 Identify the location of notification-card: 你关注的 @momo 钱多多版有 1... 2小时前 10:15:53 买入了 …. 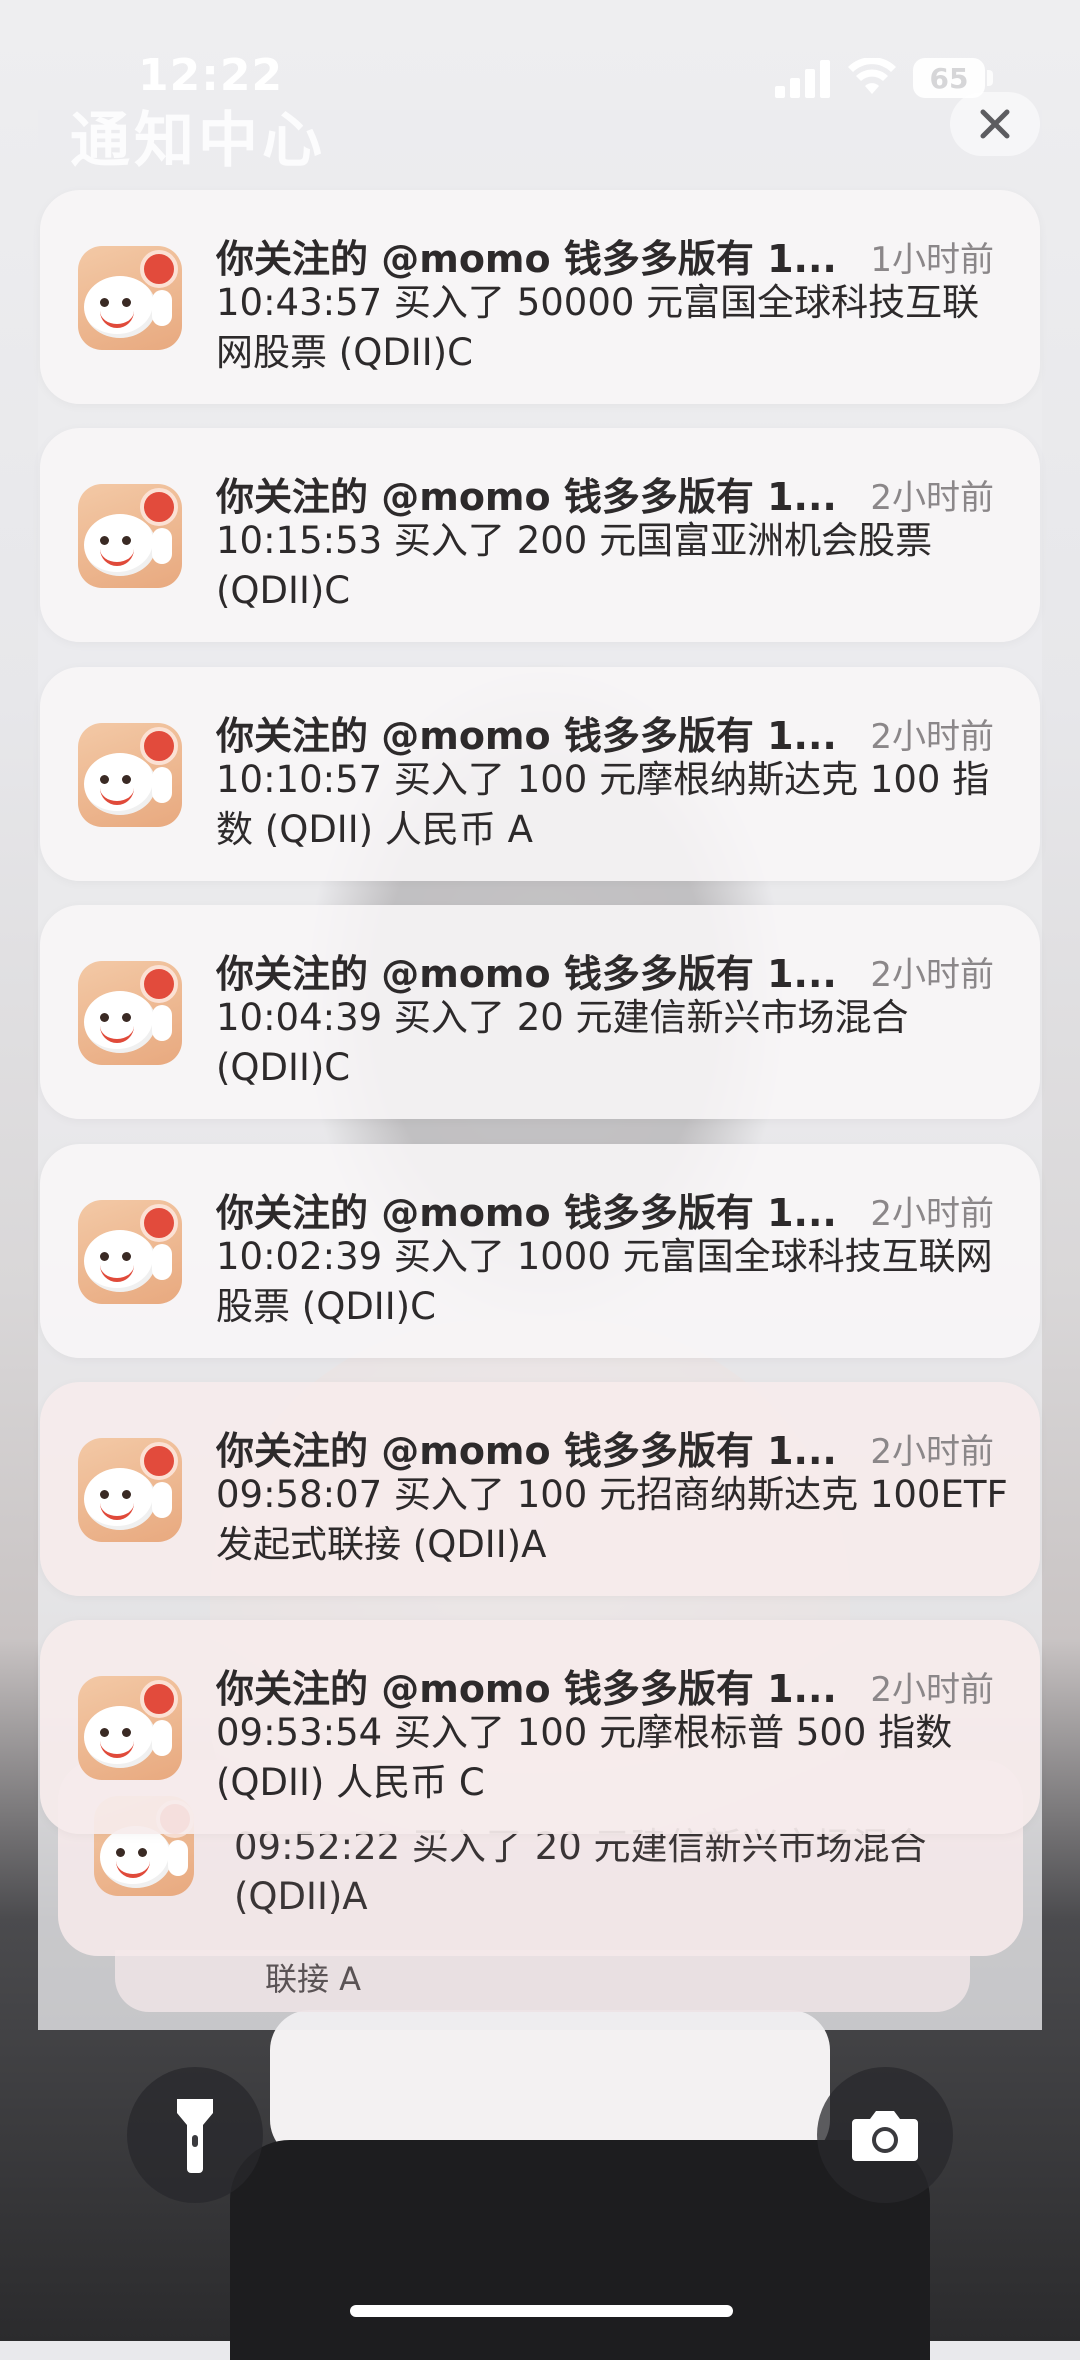
(540, 535).